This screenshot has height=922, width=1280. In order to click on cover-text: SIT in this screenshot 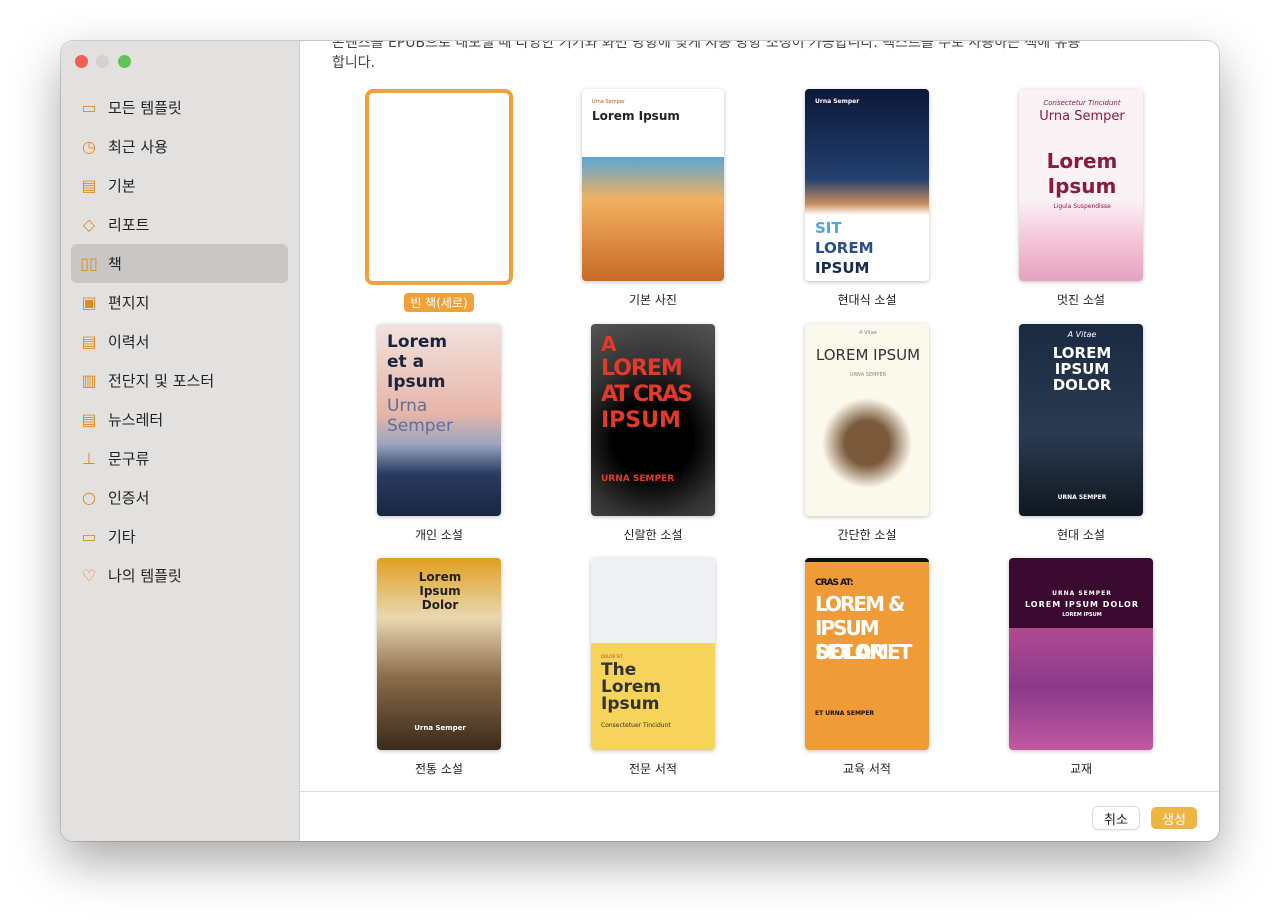, I will do `click(828, 228)`.